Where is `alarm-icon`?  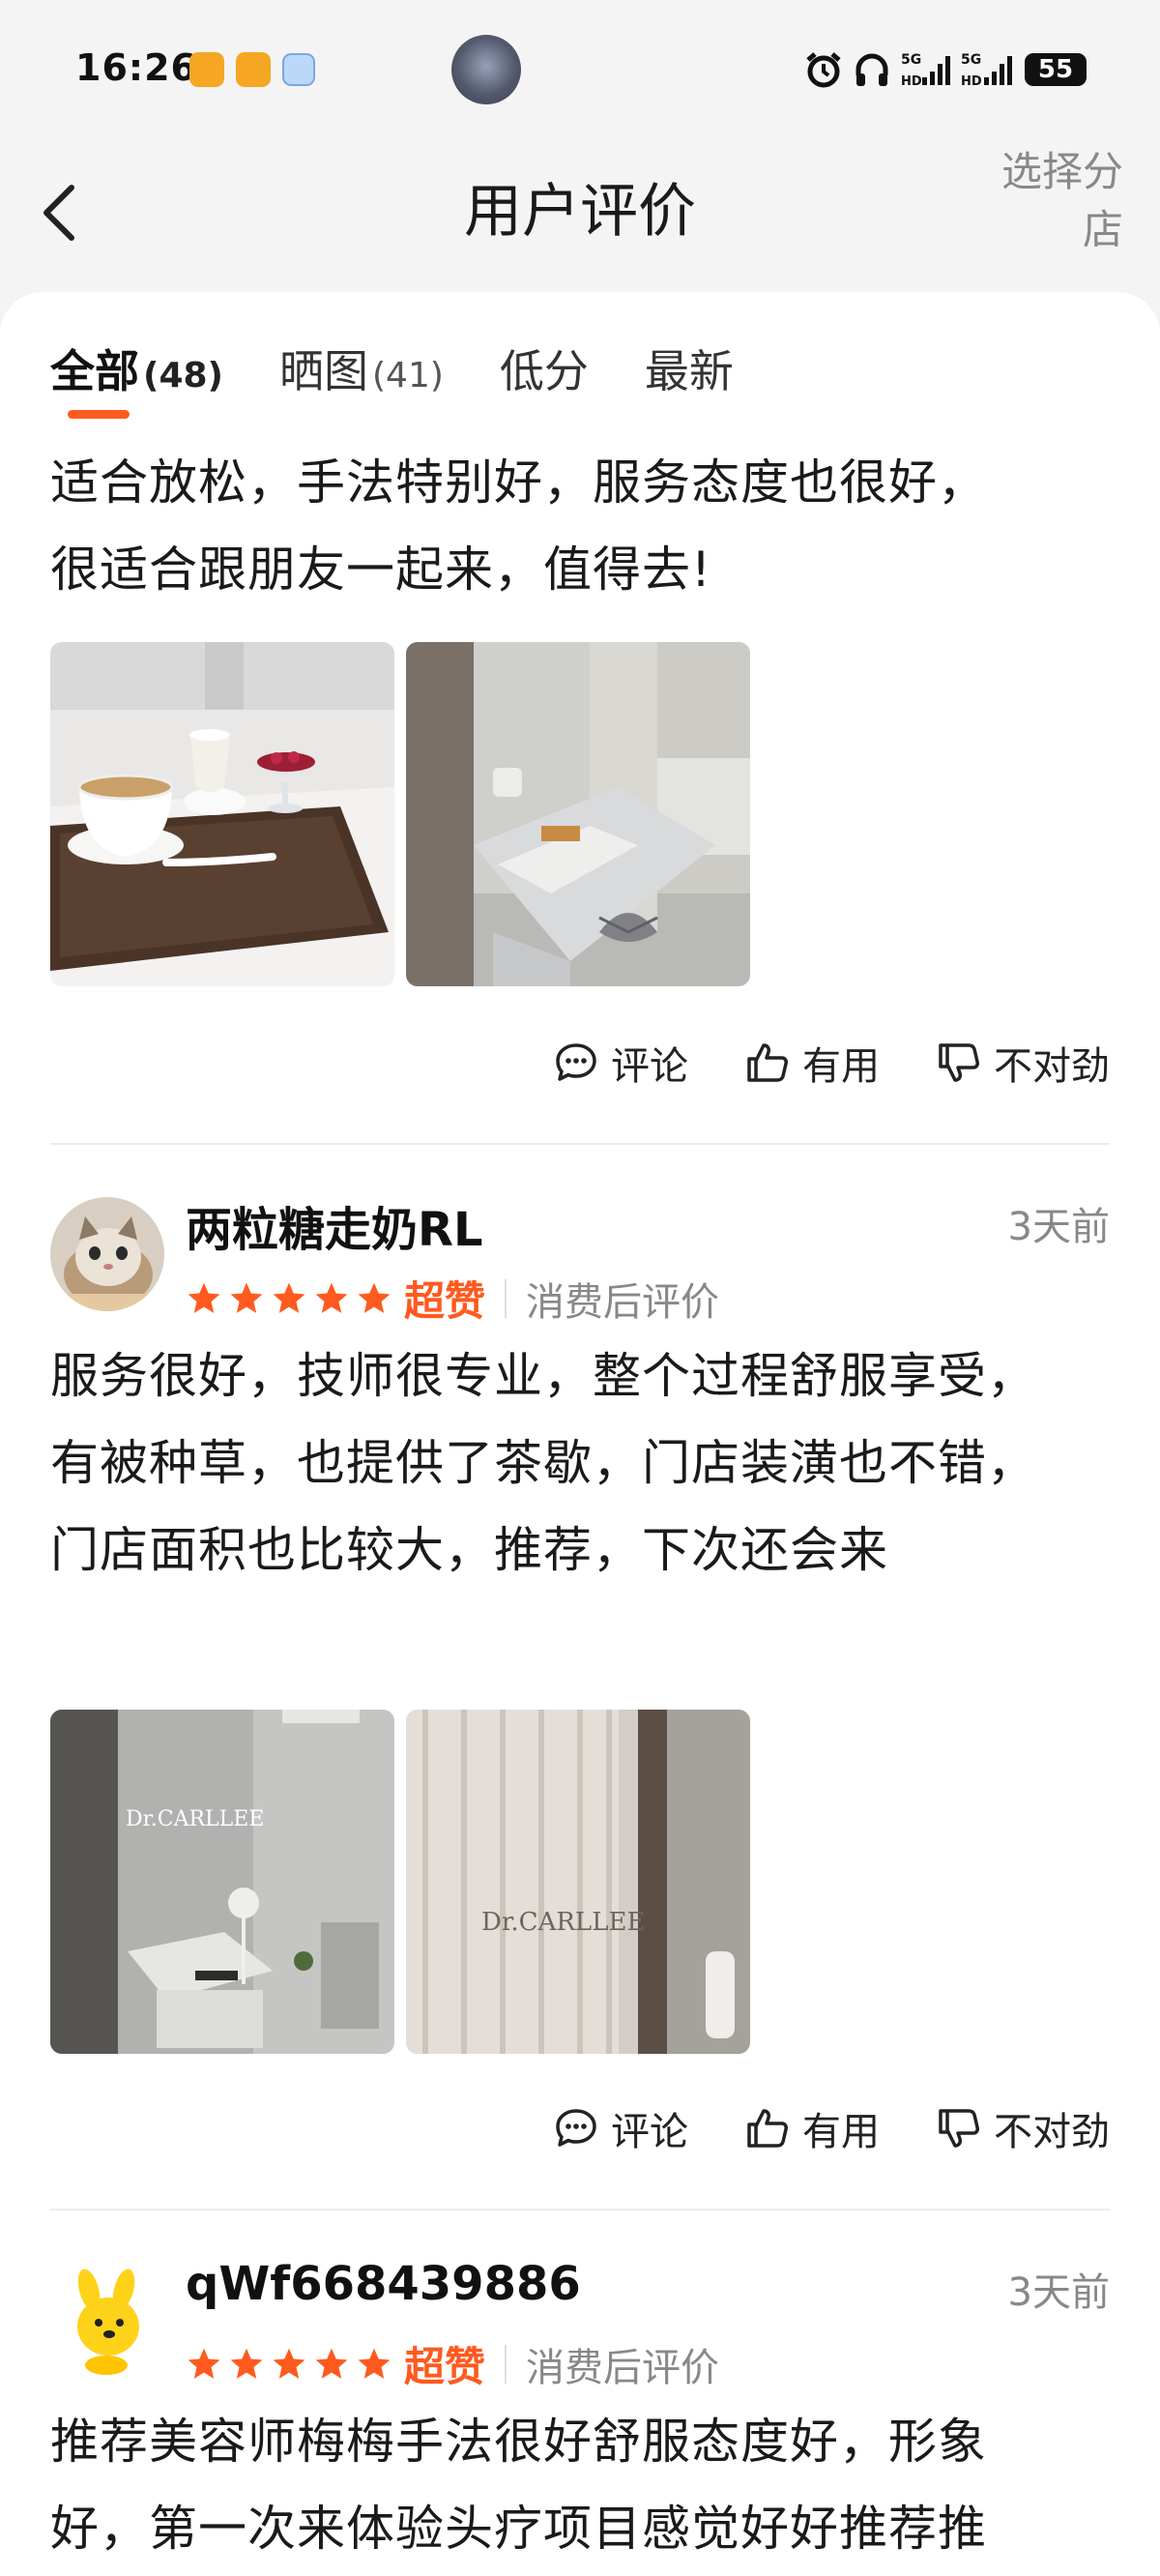
alarm-icon is located at coordinates (824, 70).